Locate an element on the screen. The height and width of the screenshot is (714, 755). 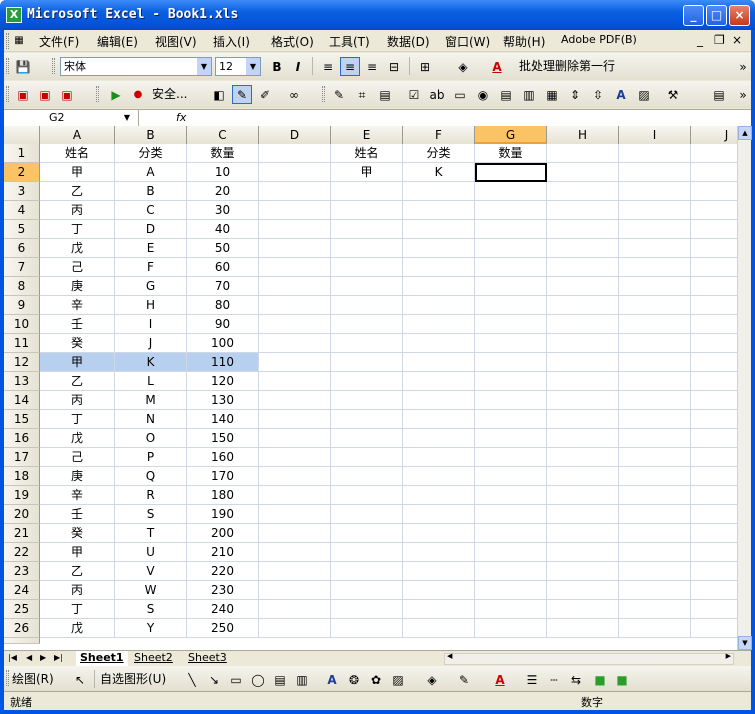
excel-app-icon: X is located at coordinates (14, 15).